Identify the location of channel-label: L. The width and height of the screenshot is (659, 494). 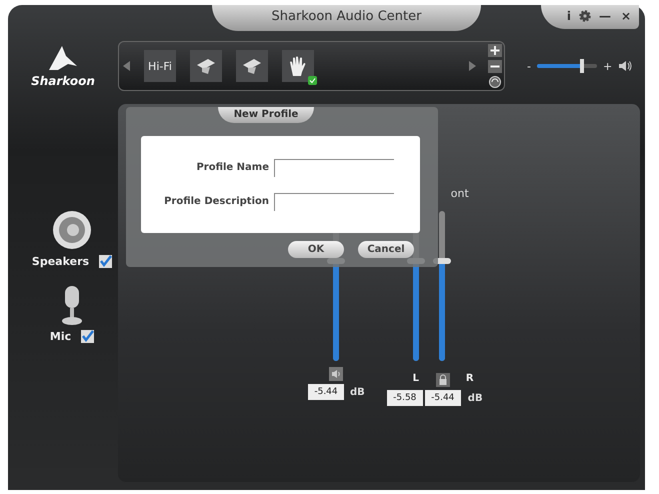
(416, 379).